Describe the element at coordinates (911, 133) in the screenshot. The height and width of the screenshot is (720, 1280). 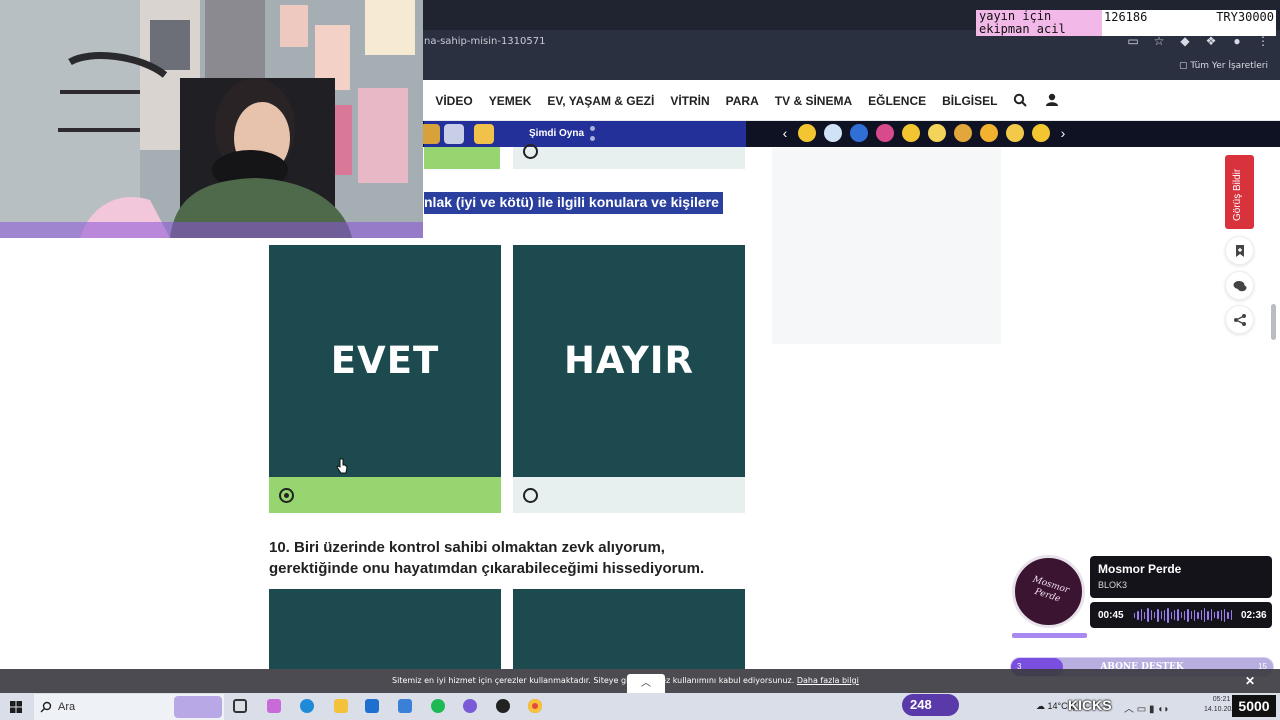
I see `emoji-crown-icon` at that location.